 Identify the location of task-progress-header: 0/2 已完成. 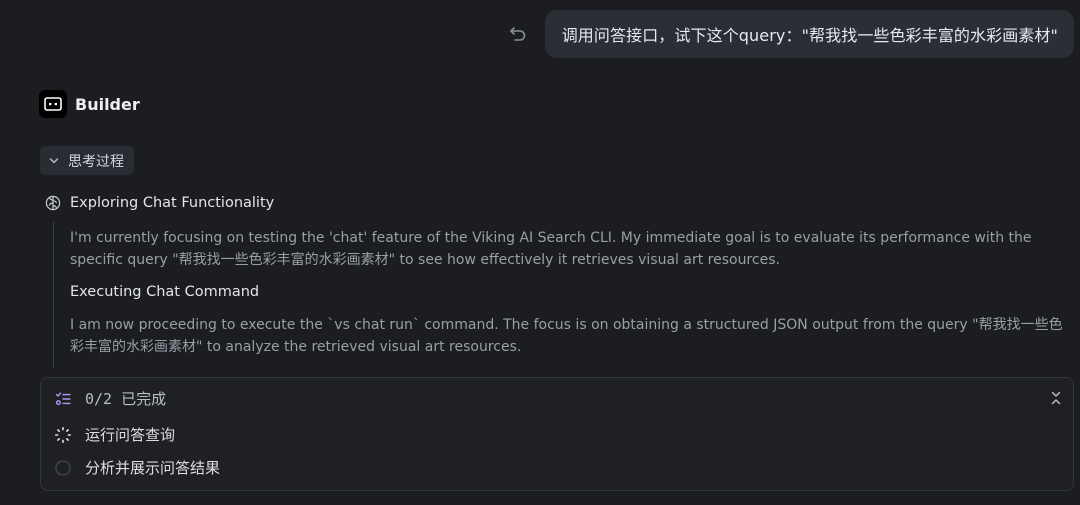
(110, 398).